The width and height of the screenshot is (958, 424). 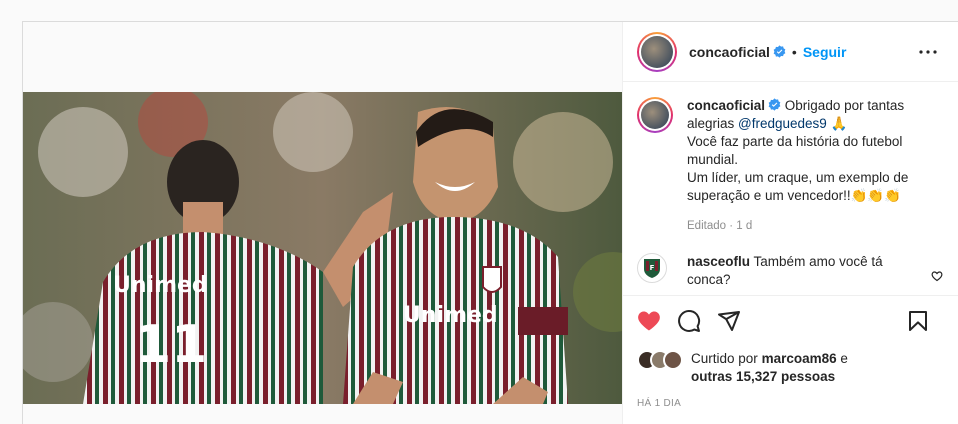 I want to click on commenter-avatar: F, so click(x=652, y=268).